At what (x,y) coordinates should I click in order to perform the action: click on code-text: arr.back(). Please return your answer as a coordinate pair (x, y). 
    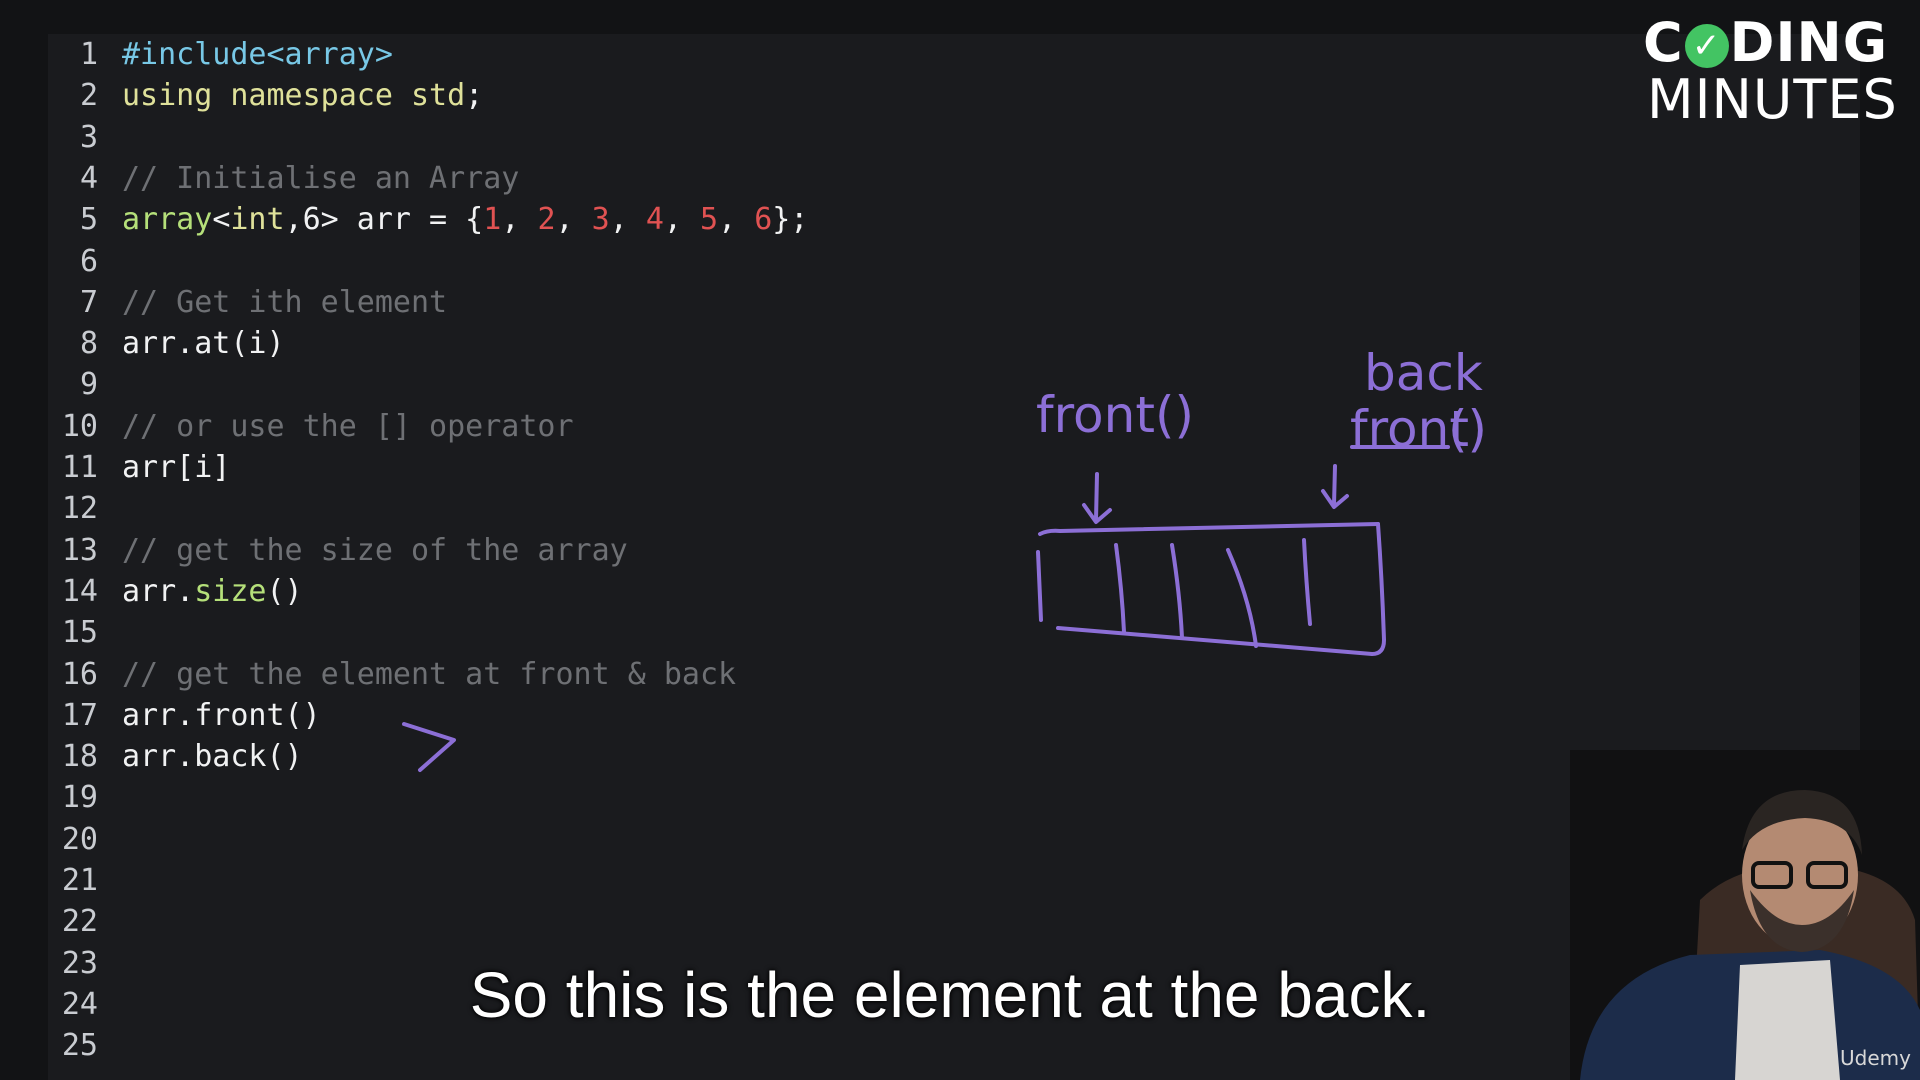
    Looking at the image, I should click on (212, 756).